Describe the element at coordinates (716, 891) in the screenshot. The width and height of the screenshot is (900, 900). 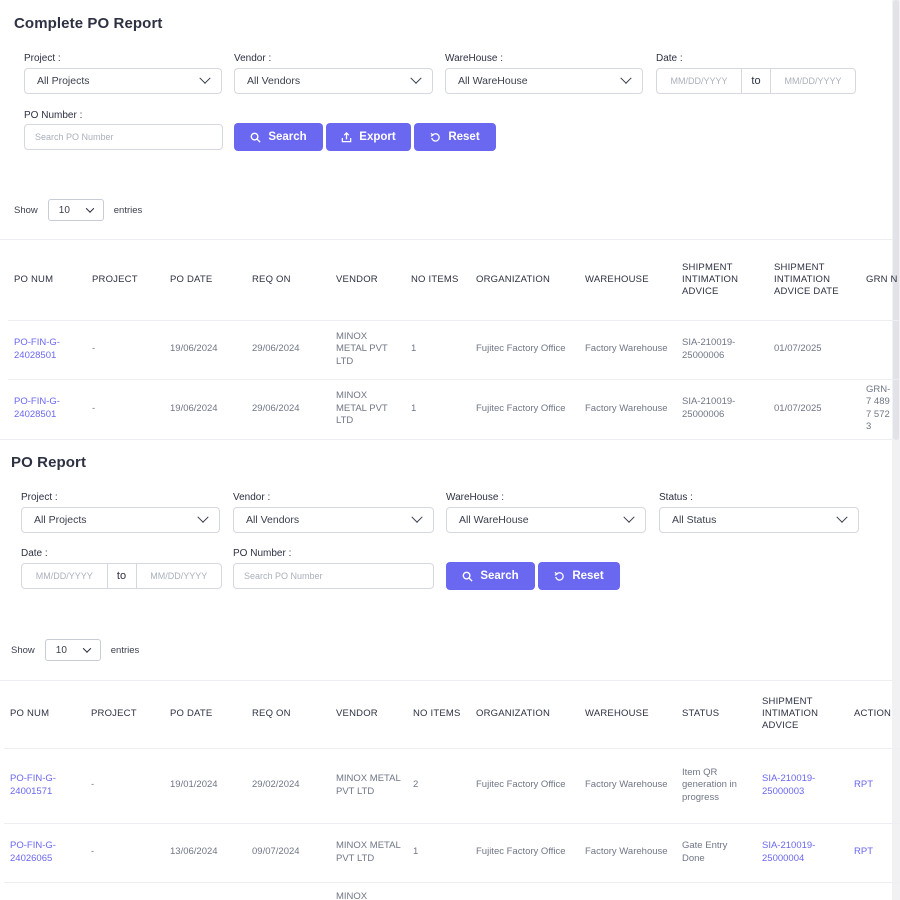
I see `status-cell` at that location.